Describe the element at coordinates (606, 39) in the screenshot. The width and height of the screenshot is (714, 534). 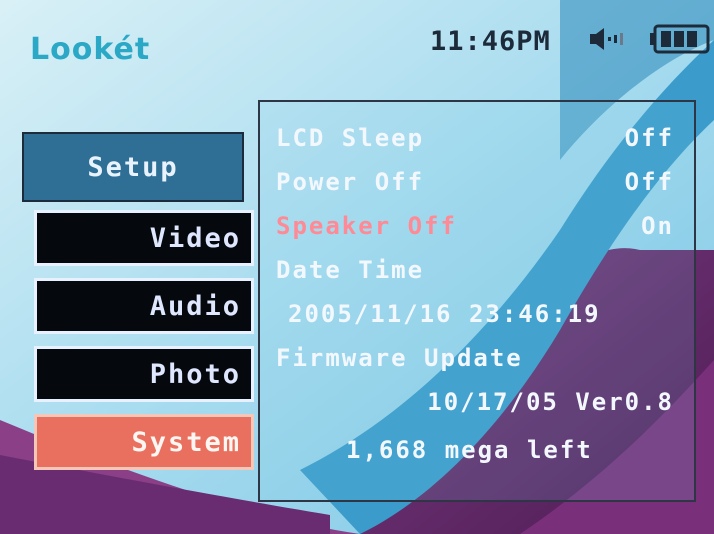
I see `speaker-icon` at that location.